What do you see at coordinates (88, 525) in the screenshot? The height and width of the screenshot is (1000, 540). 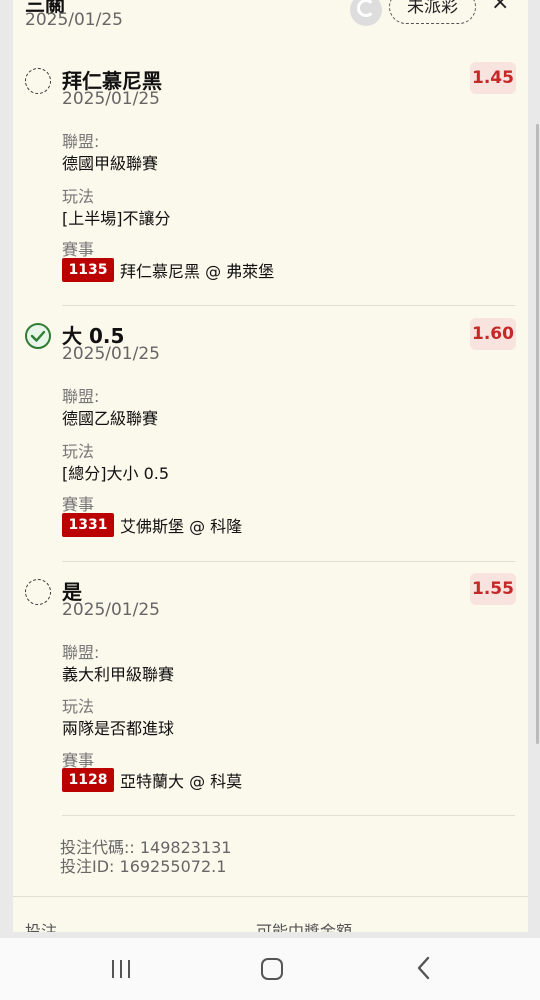 I see `event-code-badge: 1331` at bounding box center [88, 525].